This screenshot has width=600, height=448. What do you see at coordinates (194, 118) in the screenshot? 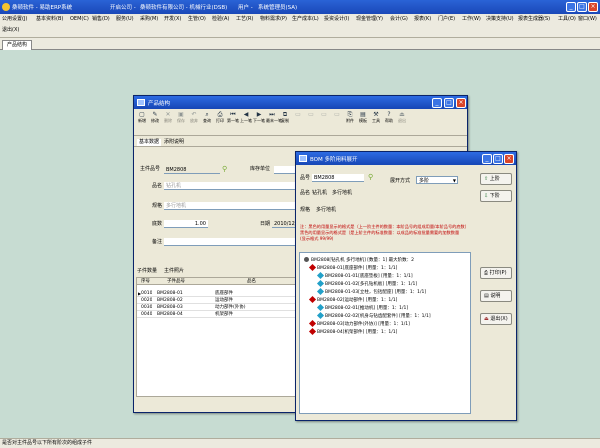
I see `cancel-button: ↶ 放弃` at bounding box center [194, 118].